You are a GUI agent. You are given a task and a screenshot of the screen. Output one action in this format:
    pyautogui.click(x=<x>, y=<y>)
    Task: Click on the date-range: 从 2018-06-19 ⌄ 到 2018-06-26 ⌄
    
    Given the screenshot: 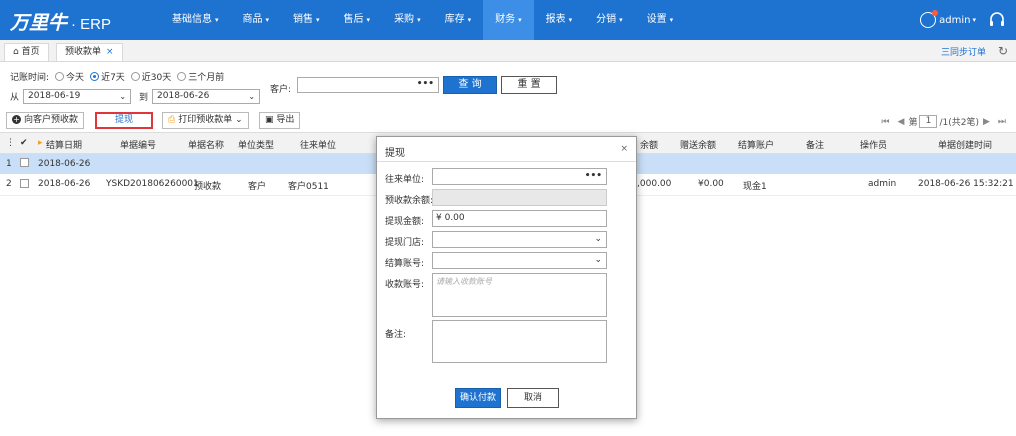 What is the action you would take?
    pyautogui.click(x=139, y=96)
    